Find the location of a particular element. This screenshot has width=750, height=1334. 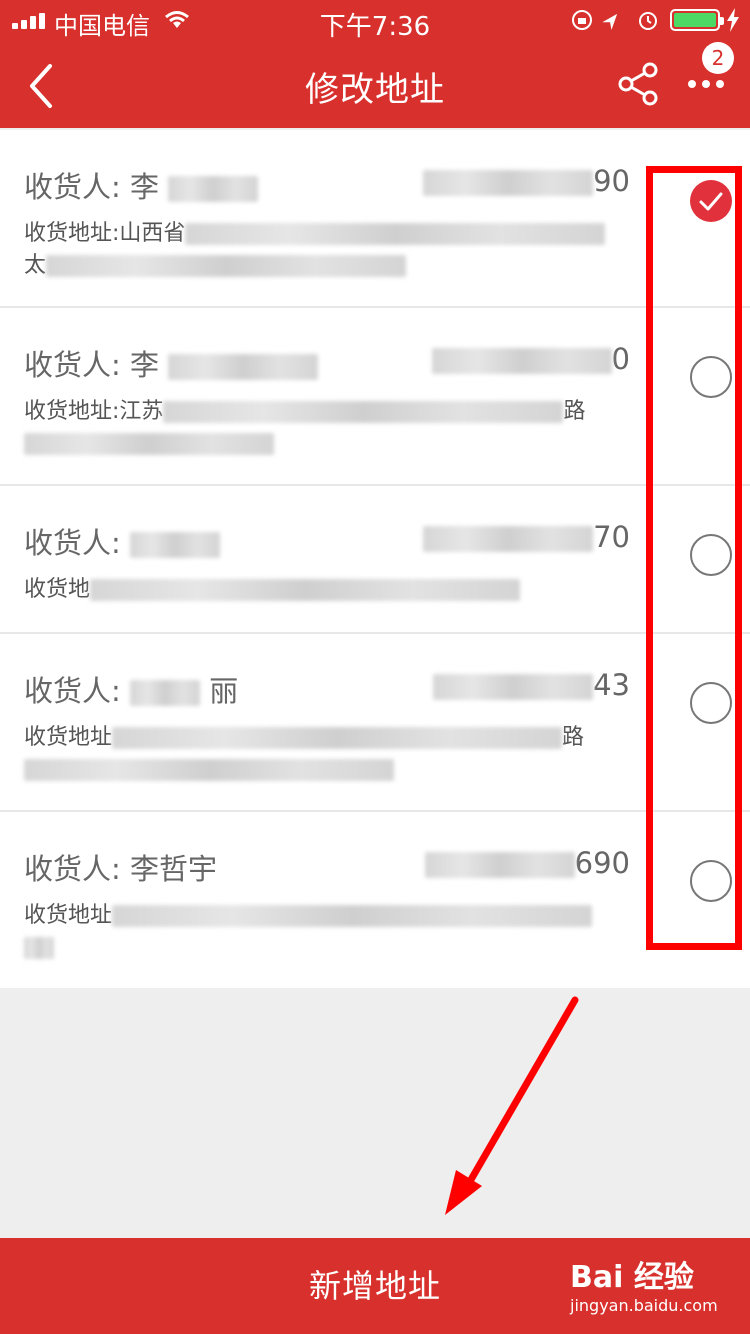

address-item: 收货人: 李哲宇 690 收货地址 is located at coordinates (375, 900).